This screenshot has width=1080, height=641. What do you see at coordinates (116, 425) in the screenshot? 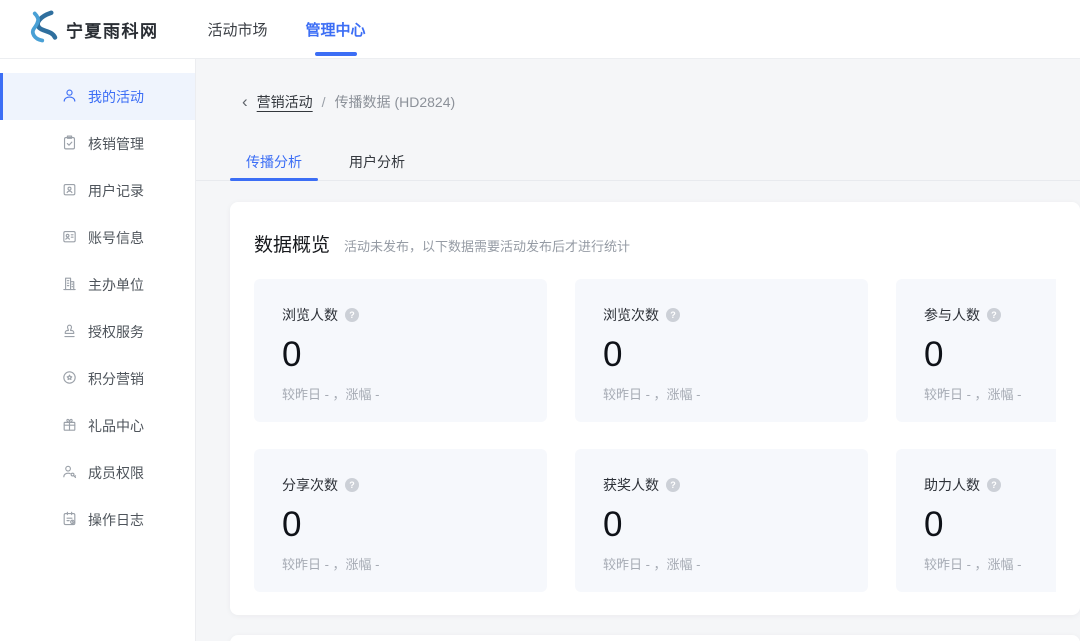
I see `sidebar-item-label: 礼品中心` at bounding box center [116, 425].